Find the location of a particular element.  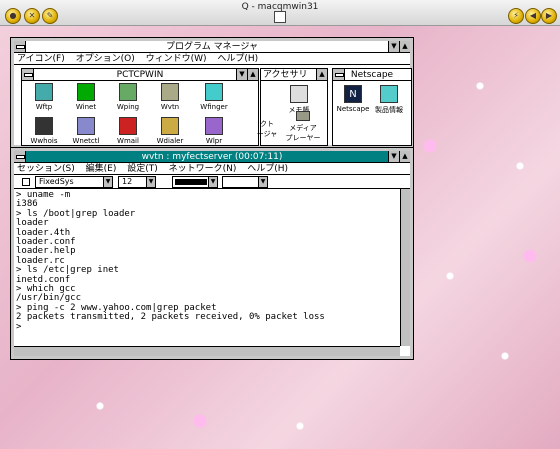

menu-options: オプション(O) is located at coordinates (105, 59).